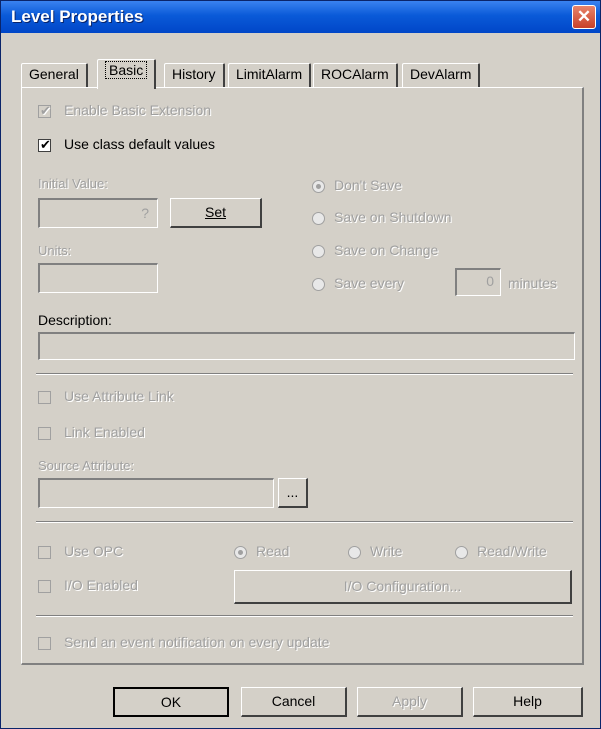  What do you see at coordinates (393, 217) in the screenshot?
I see `save-on-shutdown-label: Save on Shutdown` at bounding box center [393, 217].